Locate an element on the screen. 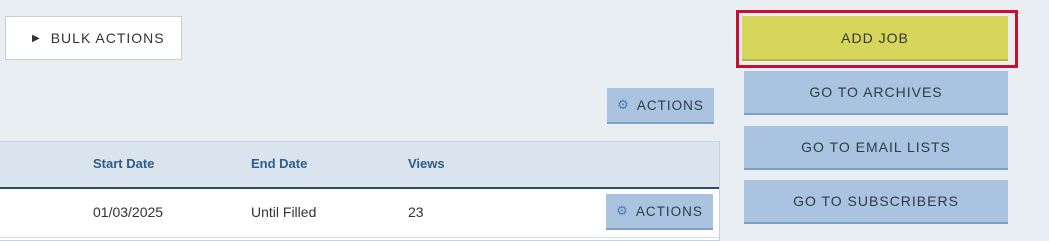 The image size is (1049, 241). go-to-subscribers-button: GO TO SUBSCRIBERS is located at coordinates (876, 202).